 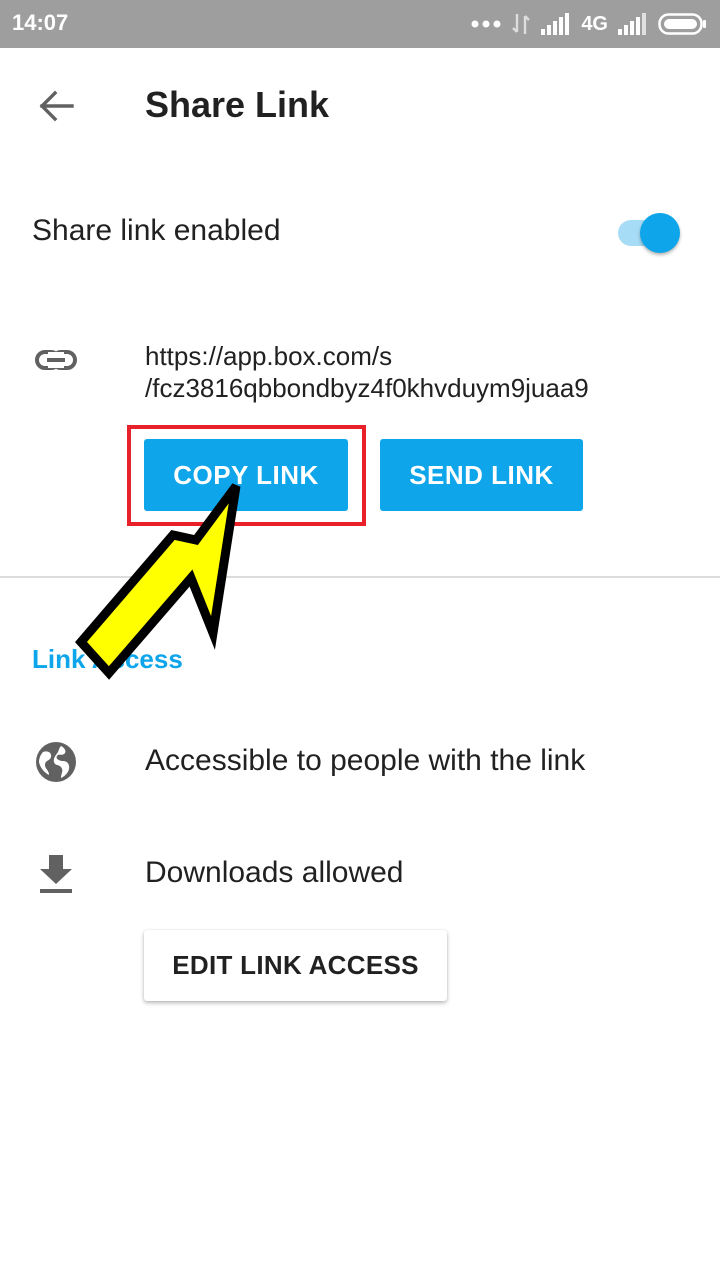 I want to click on status-icons: 4G, so click(x=589, y=24).